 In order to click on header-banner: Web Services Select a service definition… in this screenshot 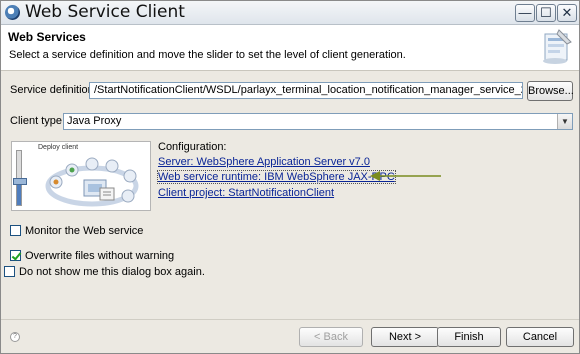, I will do `click(290, 48)`.